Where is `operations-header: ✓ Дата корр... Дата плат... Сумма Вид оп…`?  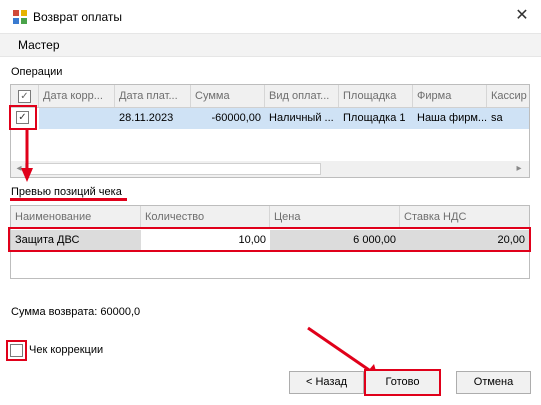
operations-header: ✓ Дата корр... Дата плат... Сумма Вид оп… is located at coordinates (270, 96).